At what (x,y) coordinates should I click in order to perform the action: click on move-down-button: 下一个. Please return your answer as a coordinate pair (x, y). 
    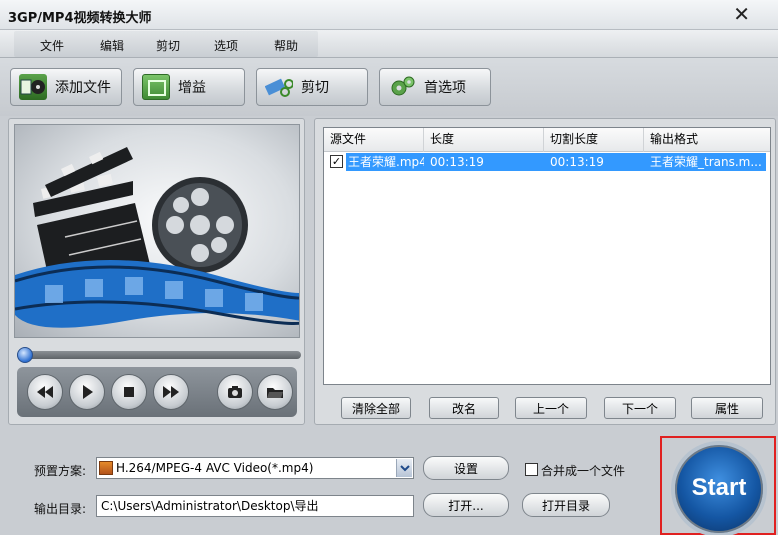
    Looking at the image, I should click on (640, 408).